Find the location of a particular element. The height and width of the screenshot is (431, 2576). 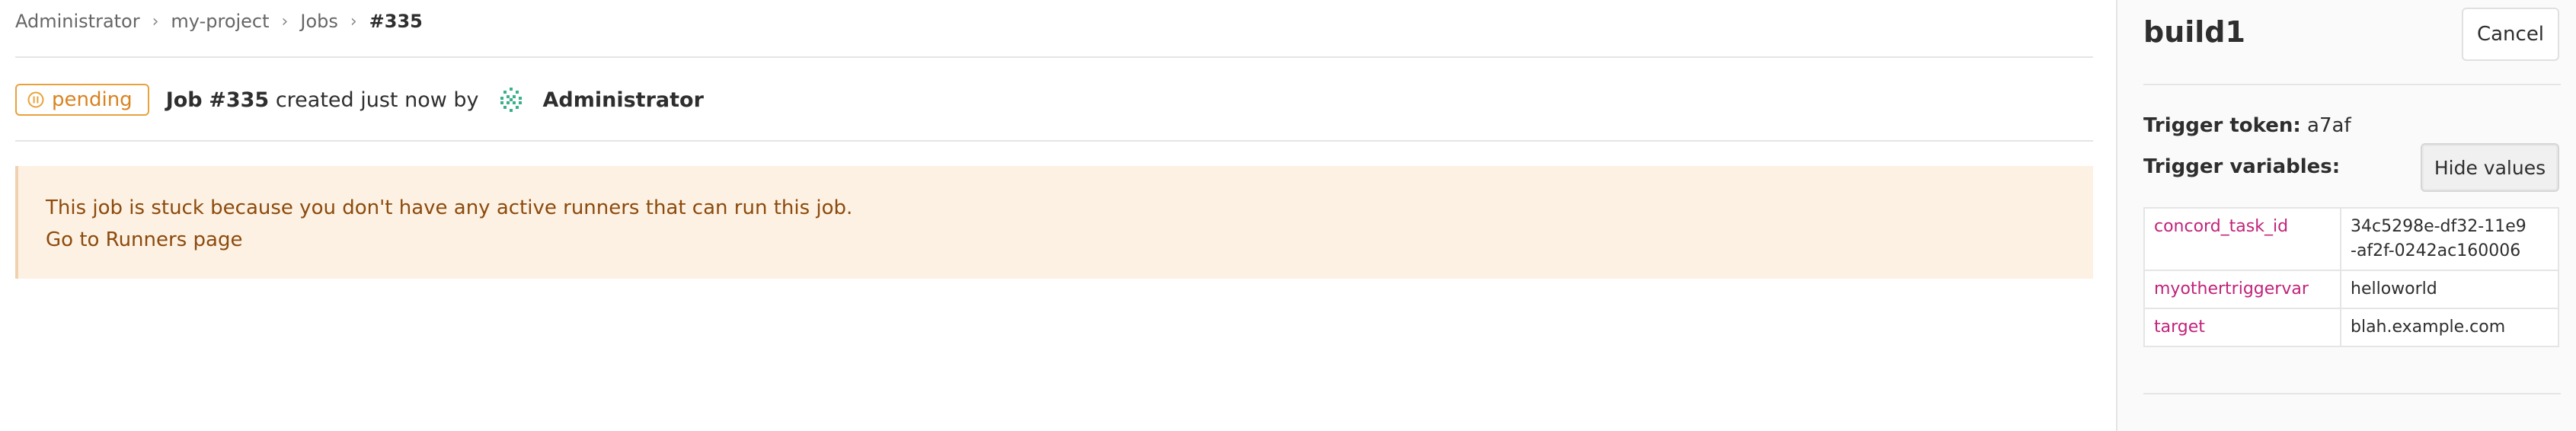

variable-key: target is located at coordinates (2242, 327).